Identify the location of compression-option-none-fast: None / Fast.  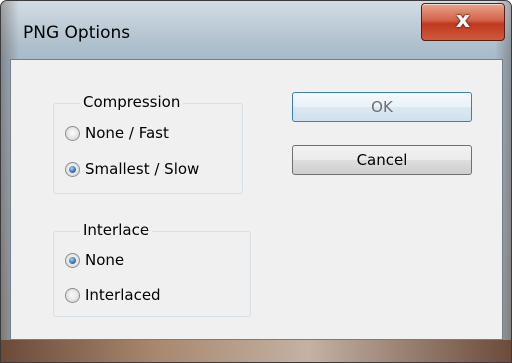
(117, 133).